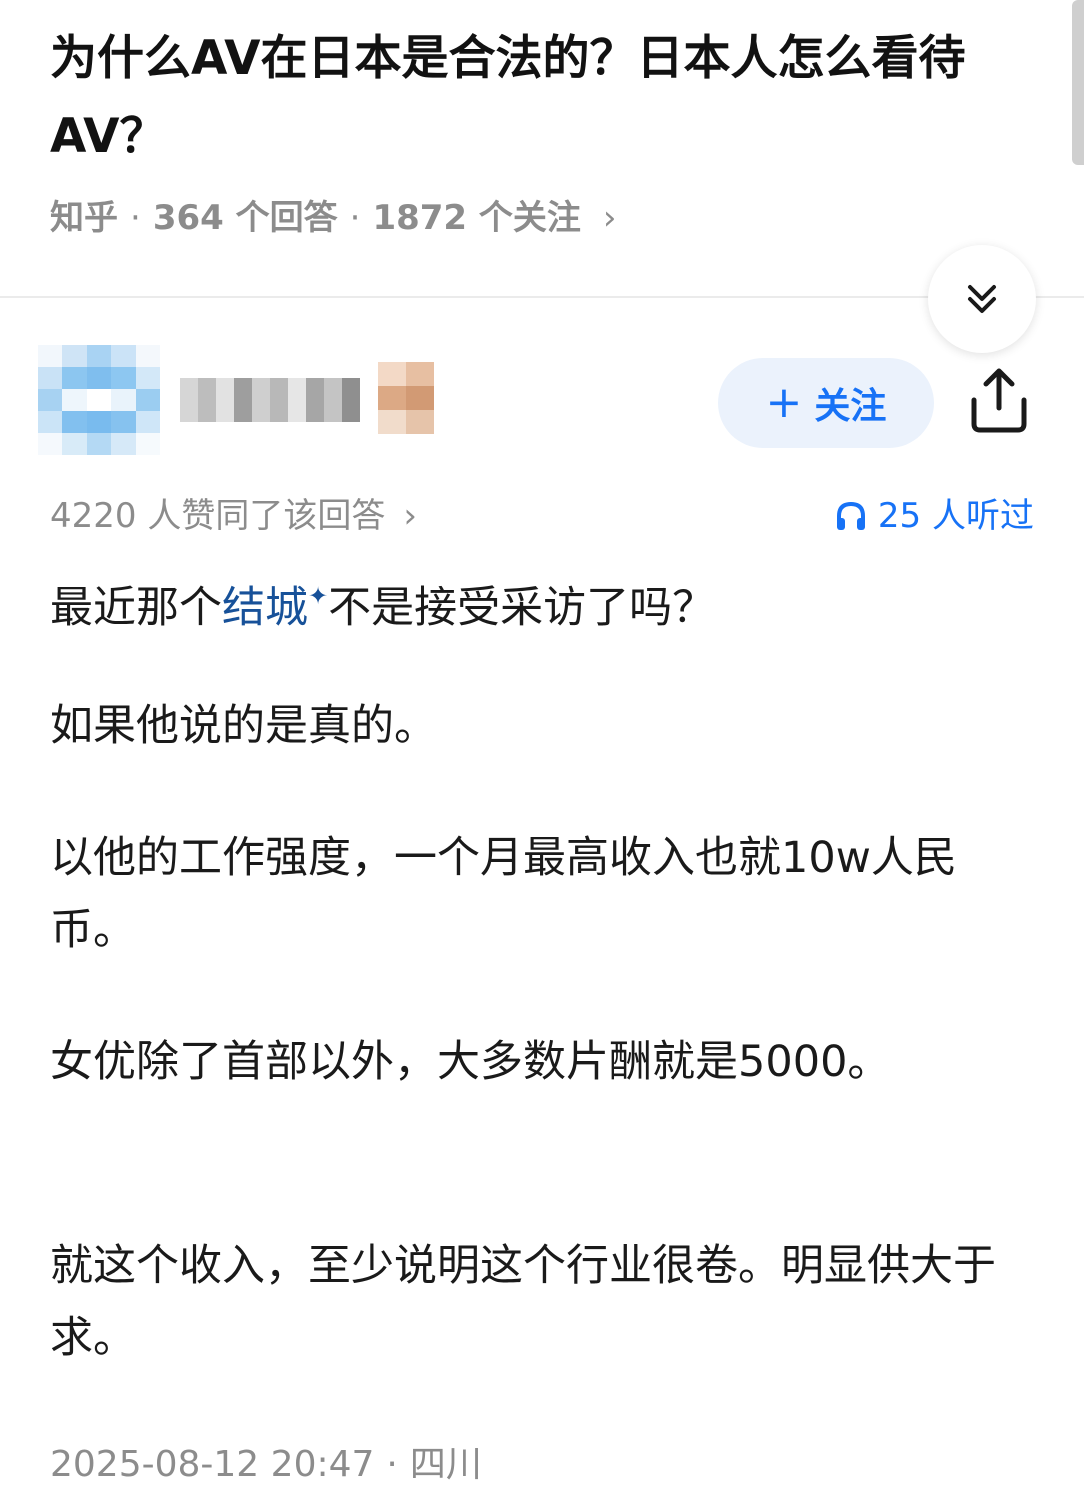 The image size is (1084, 1512). What do you see at coordinates (99, 400) in the screenshot?
I see `avatar` at bounding box center [99, 400].